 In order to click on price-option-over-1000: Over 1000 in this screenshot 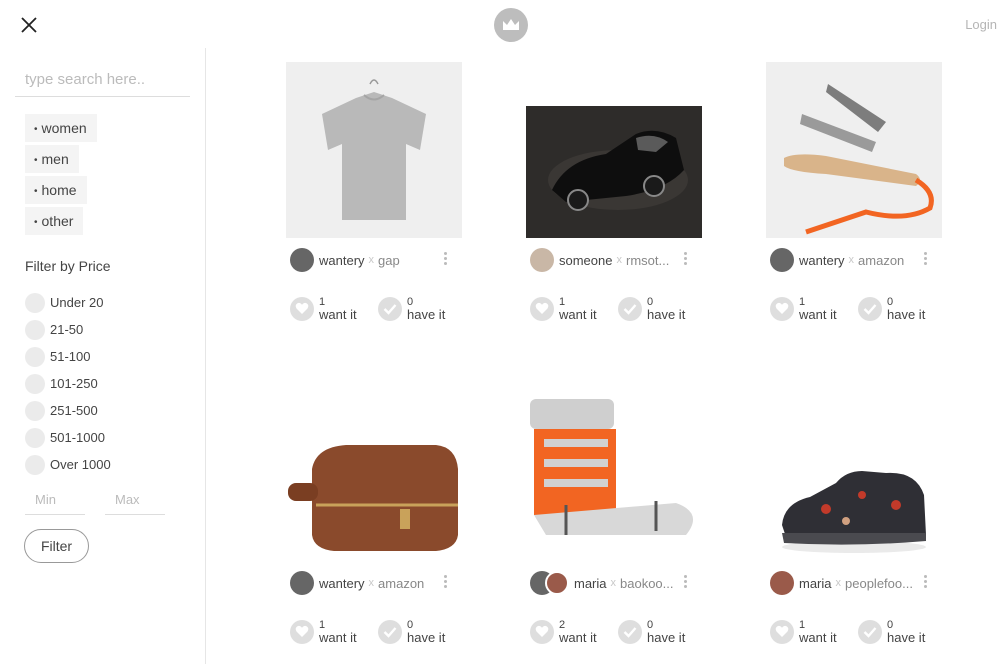, I will do `click(68, 464)`.